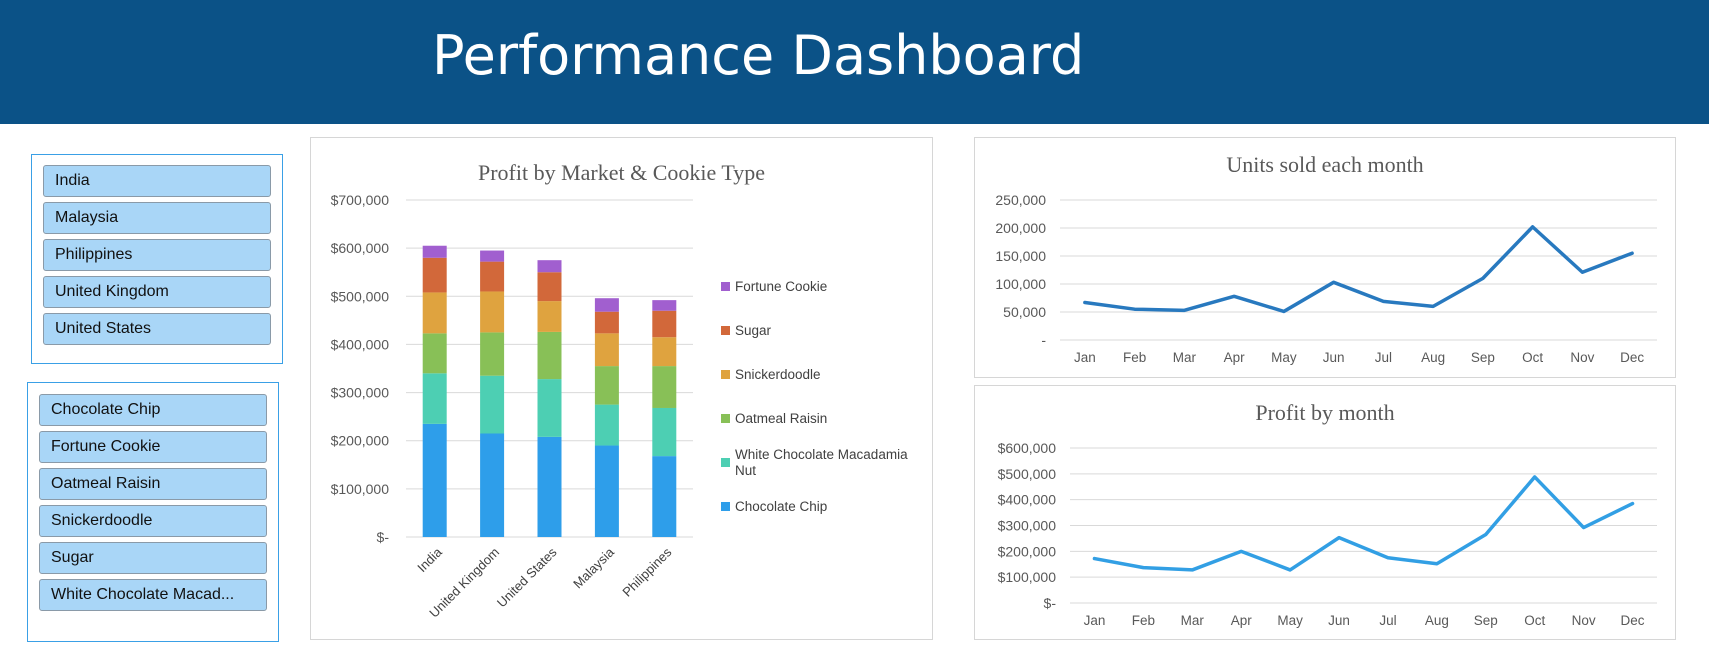  What do you see at coordinates (153, 447) in the screenshot?
I see `cookie-slicer-item-fortune-cookie: Fortune Cookie` at bounding box center [153, 447].